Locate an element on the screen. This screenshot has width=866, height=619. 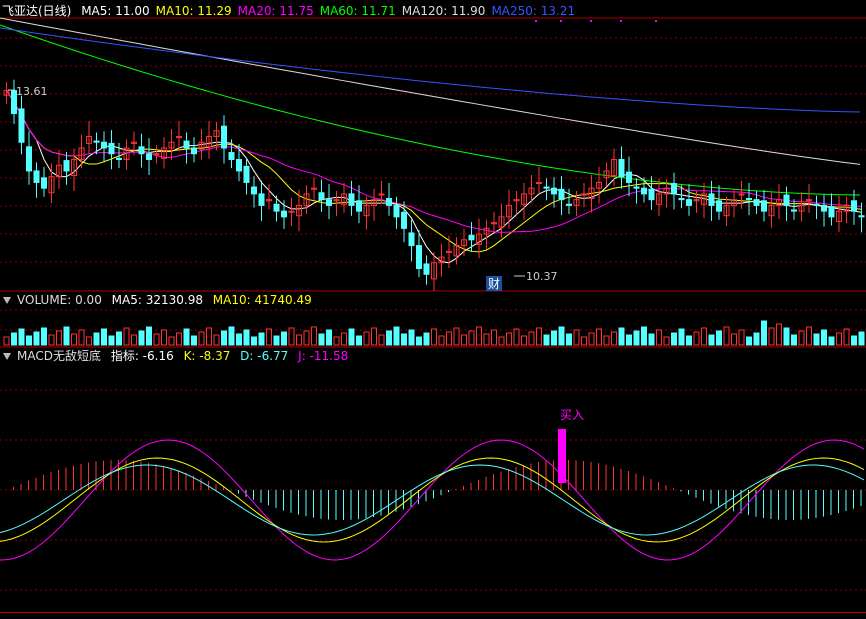
ma250-line is located at coordinates (430, 70).